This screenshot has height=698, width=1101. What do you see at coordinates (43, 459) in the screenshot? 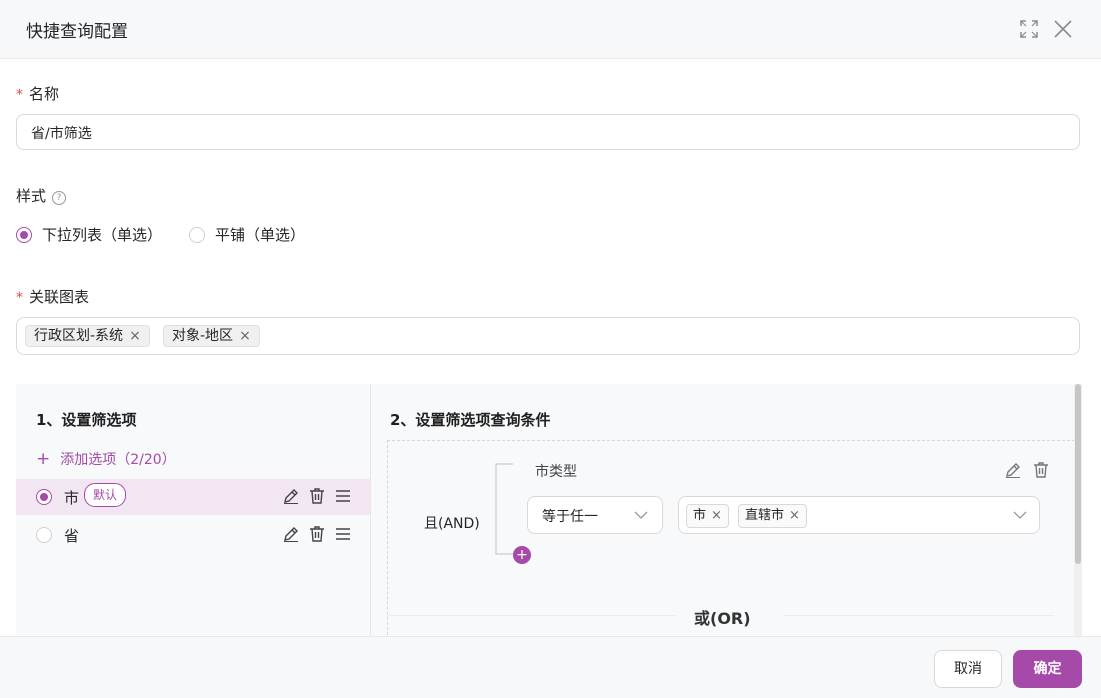
I see `plus-icon: +` at bounding box center [43, 459].